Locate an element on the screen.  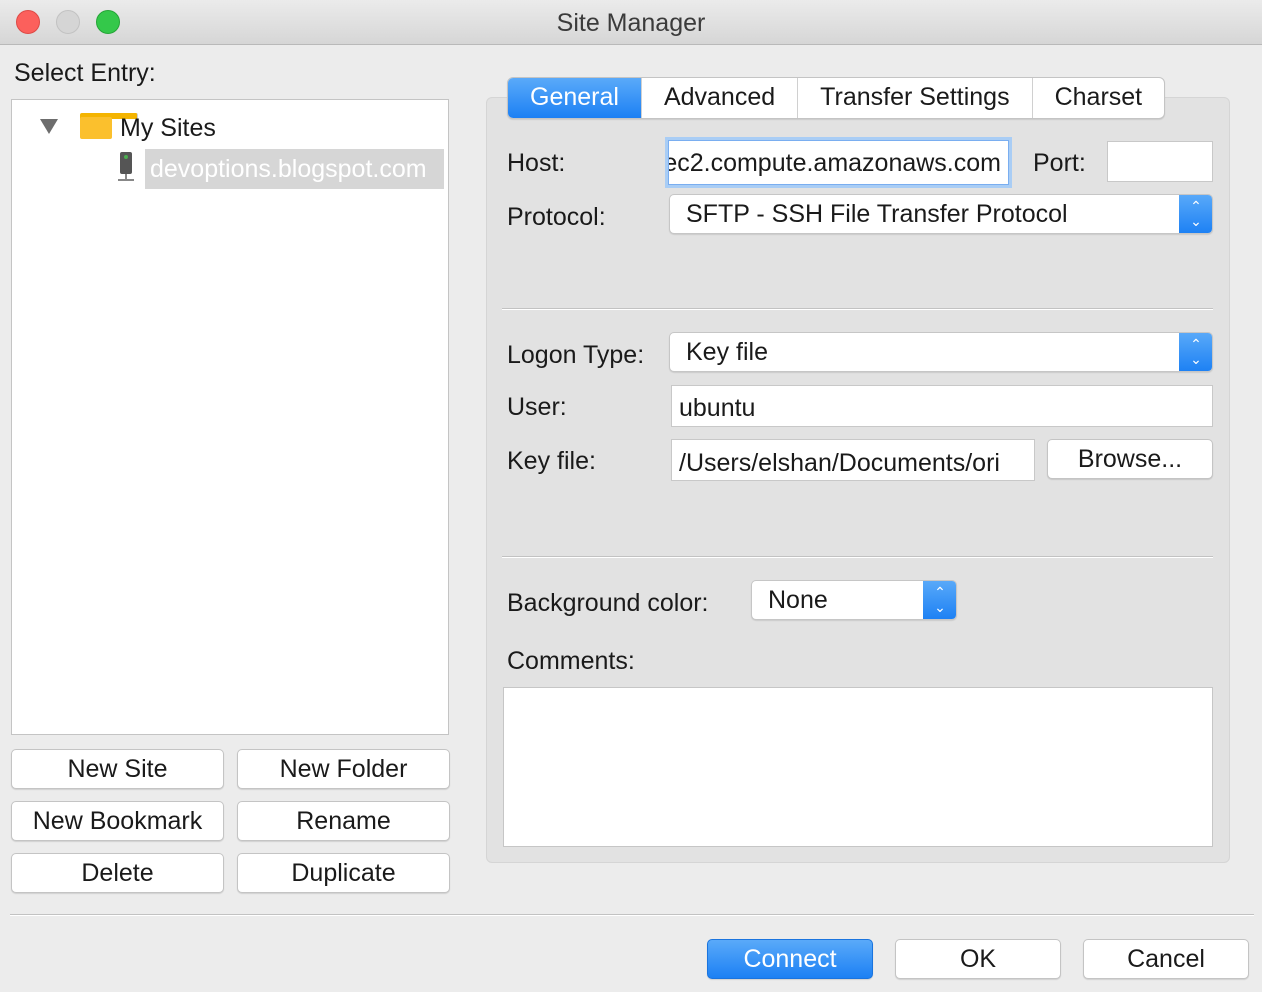
logon-type-value: Key file is located at coordinates (727, 352).